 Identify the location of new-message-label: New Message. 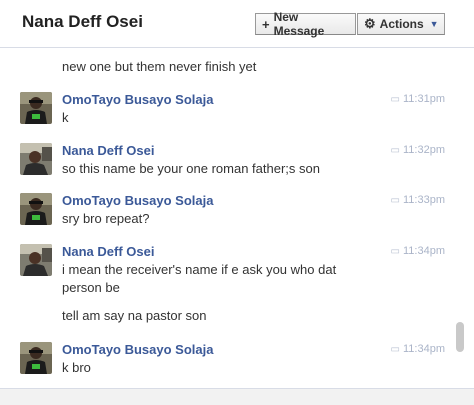
(299, 24).